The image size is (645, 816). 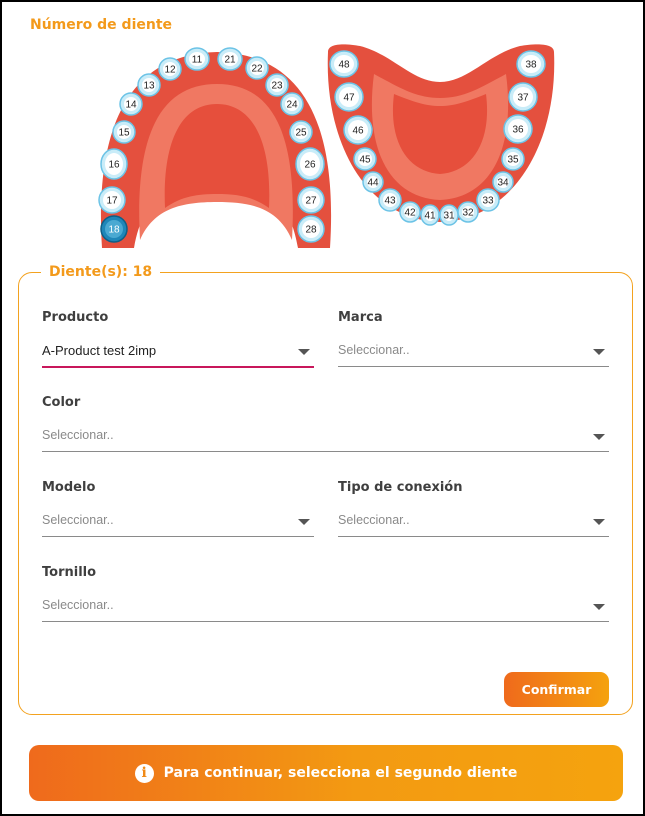 I want to click on tooth-42: 42, so click(x=410, y=212).